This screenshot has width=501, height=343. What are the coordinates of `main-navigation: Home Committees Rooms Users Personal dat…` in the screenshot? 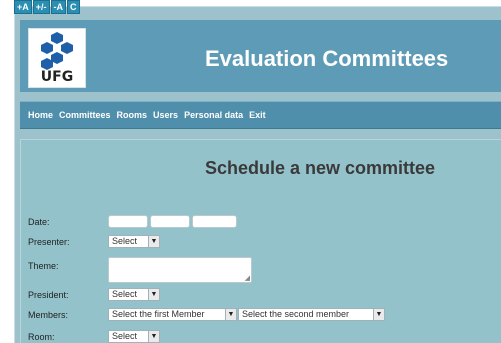 It's located at (260, 115).